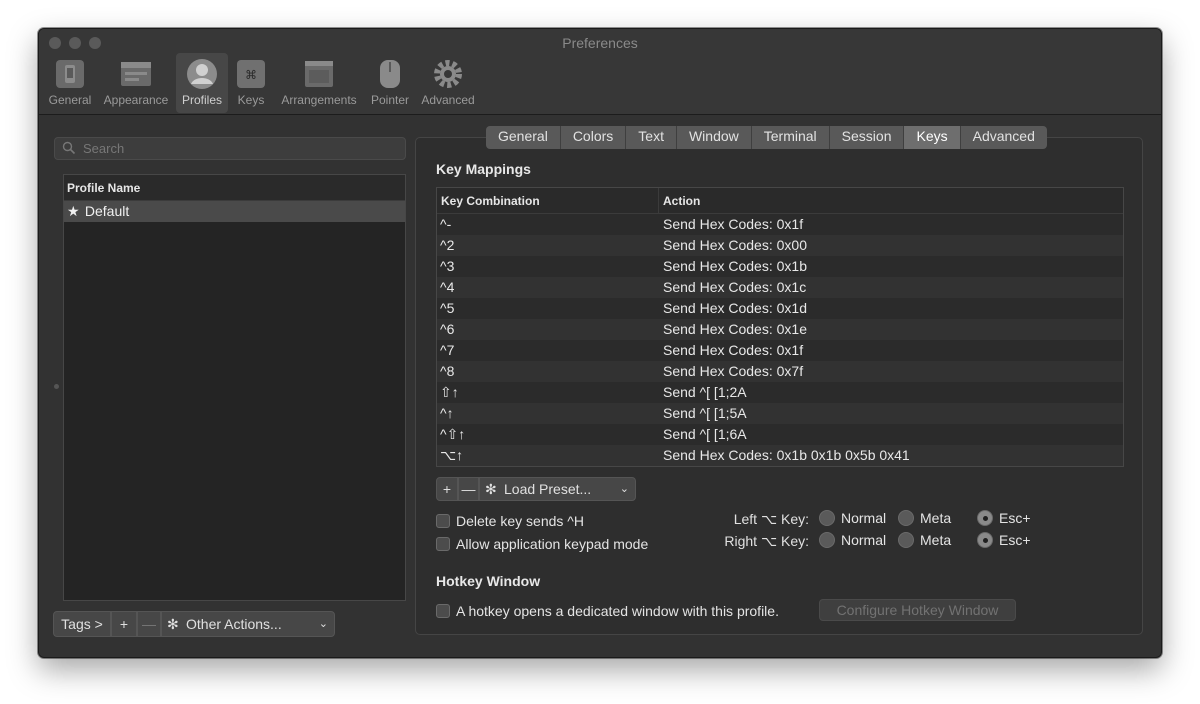 The image size is (1200, 704). What do you see at coordinates (786, 455) in the screenshot?
I see `action-cell: Send Hex Codes: 0x1b 0x1b 0x5b 0x41` at bounding box center [786, 455].